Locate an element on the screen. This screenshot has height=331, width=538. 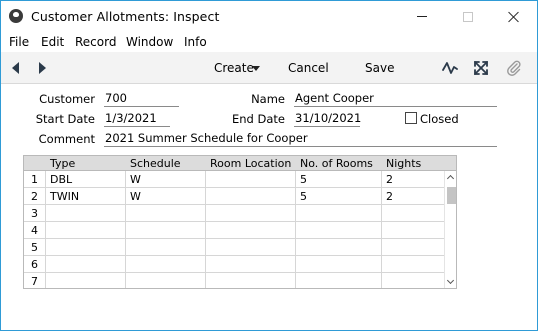
scroll-down-icon is located at coordinates (450, 280).